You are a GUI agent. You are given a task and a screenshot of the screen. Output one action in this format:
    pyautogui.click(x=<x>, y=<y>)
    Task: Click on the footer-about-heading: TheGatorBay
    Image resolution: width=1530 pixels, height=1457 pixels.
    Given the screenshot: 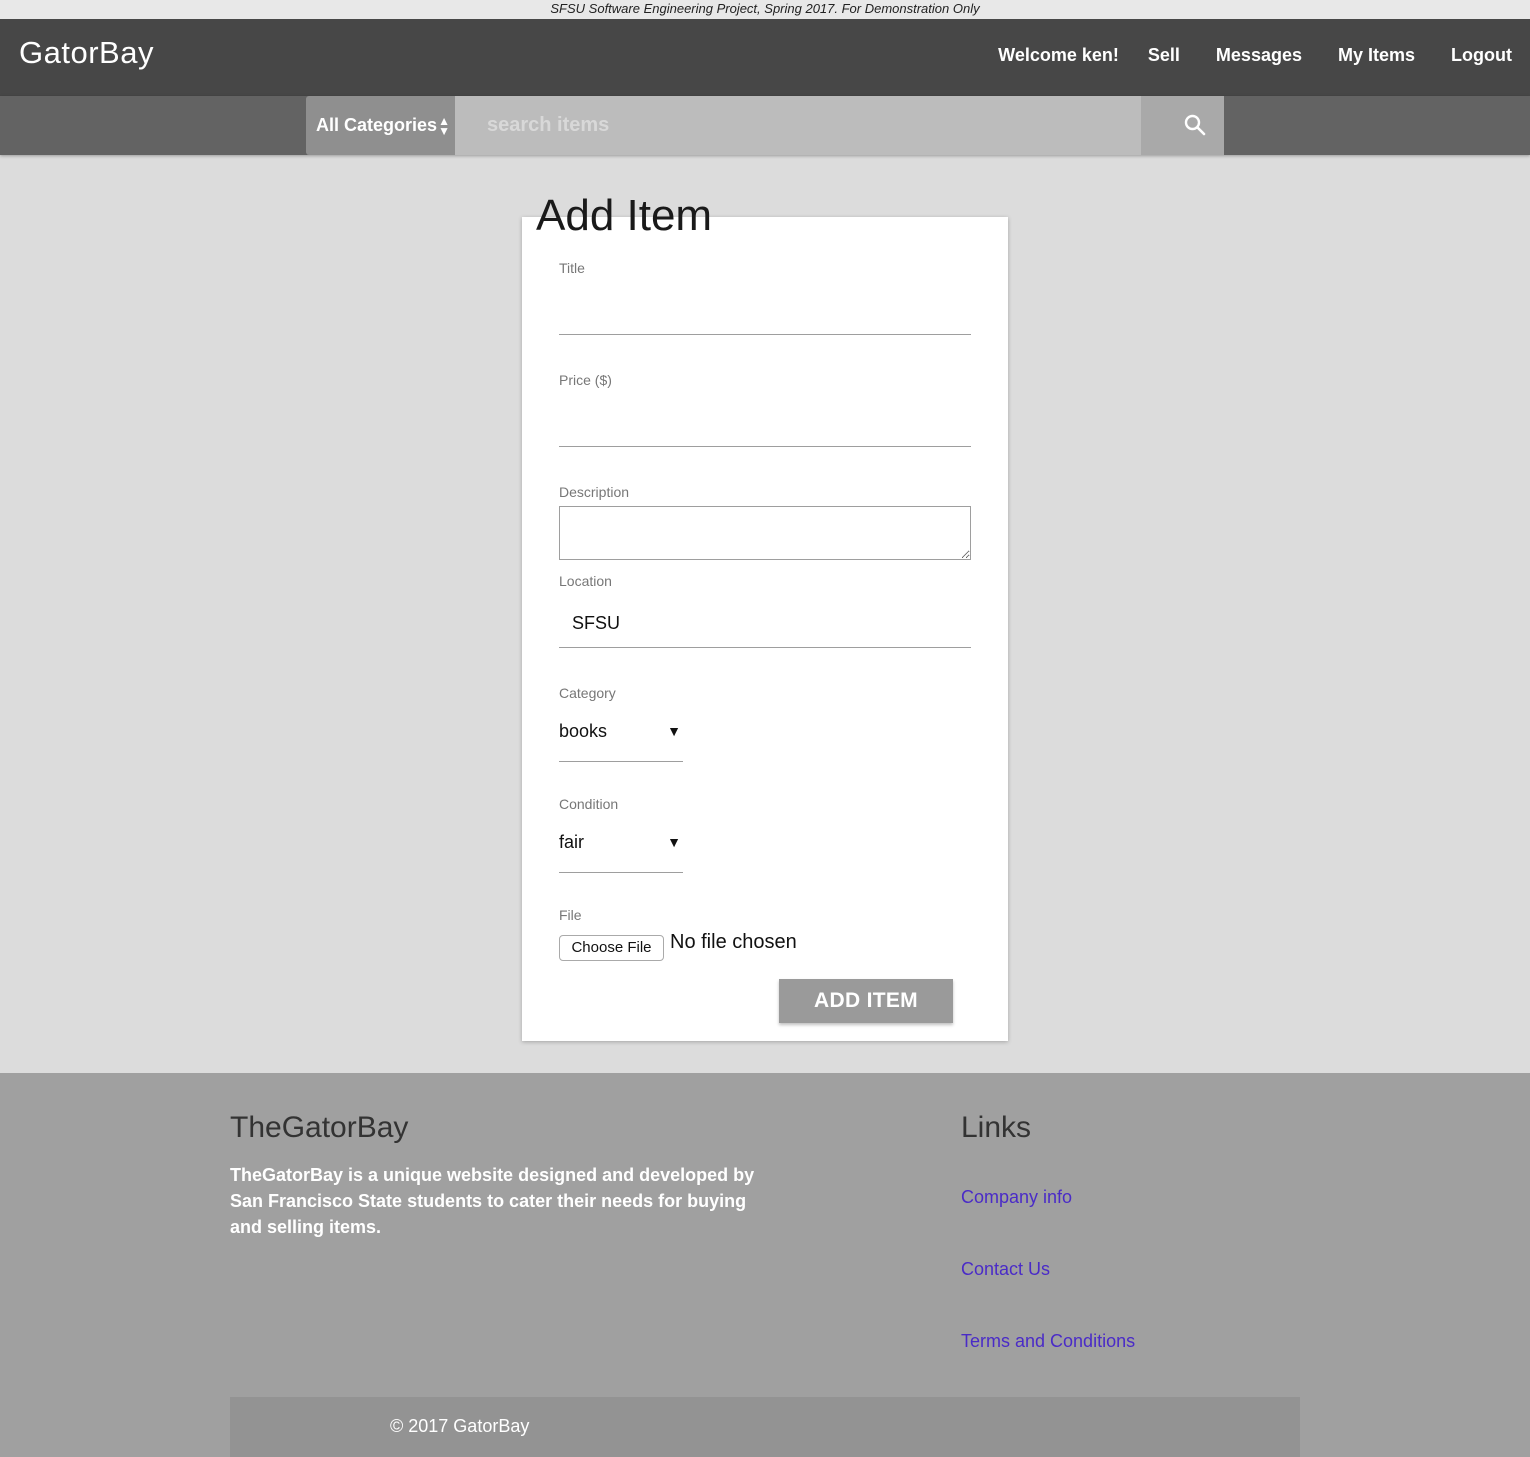 What is the action you would take?
    pyautogui.click(x=319, y=1127)
    